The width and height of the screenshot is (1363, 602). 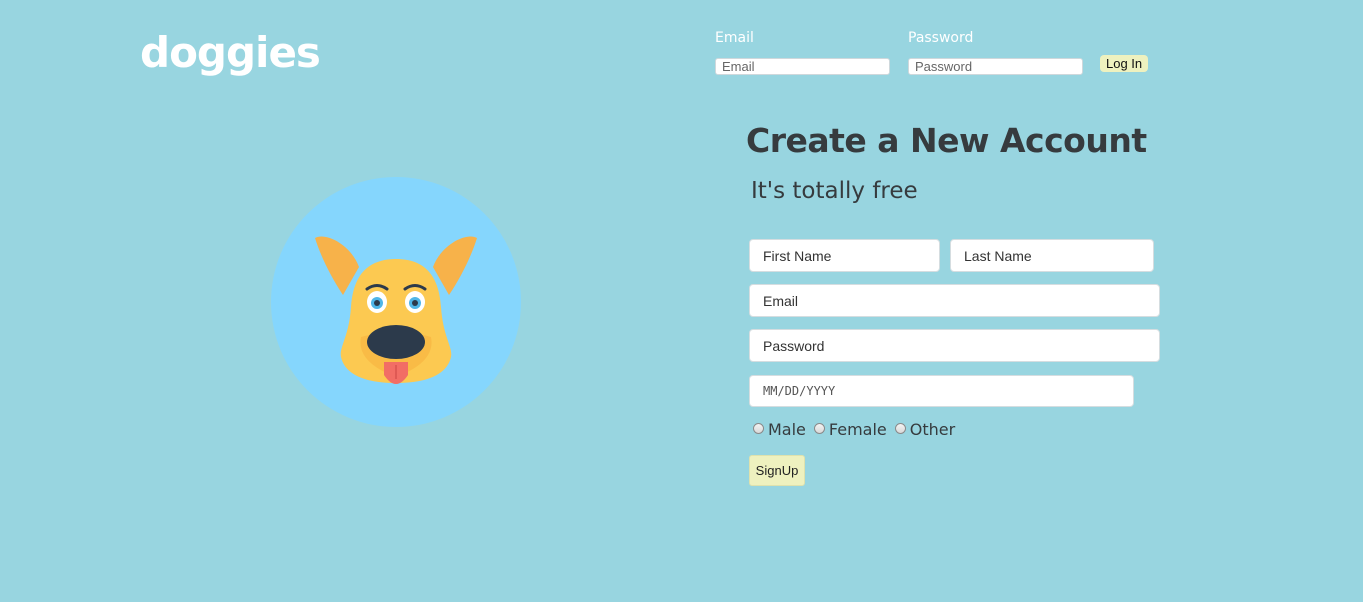 I want to click on gender-female-radio, so click(x=819, y=428).